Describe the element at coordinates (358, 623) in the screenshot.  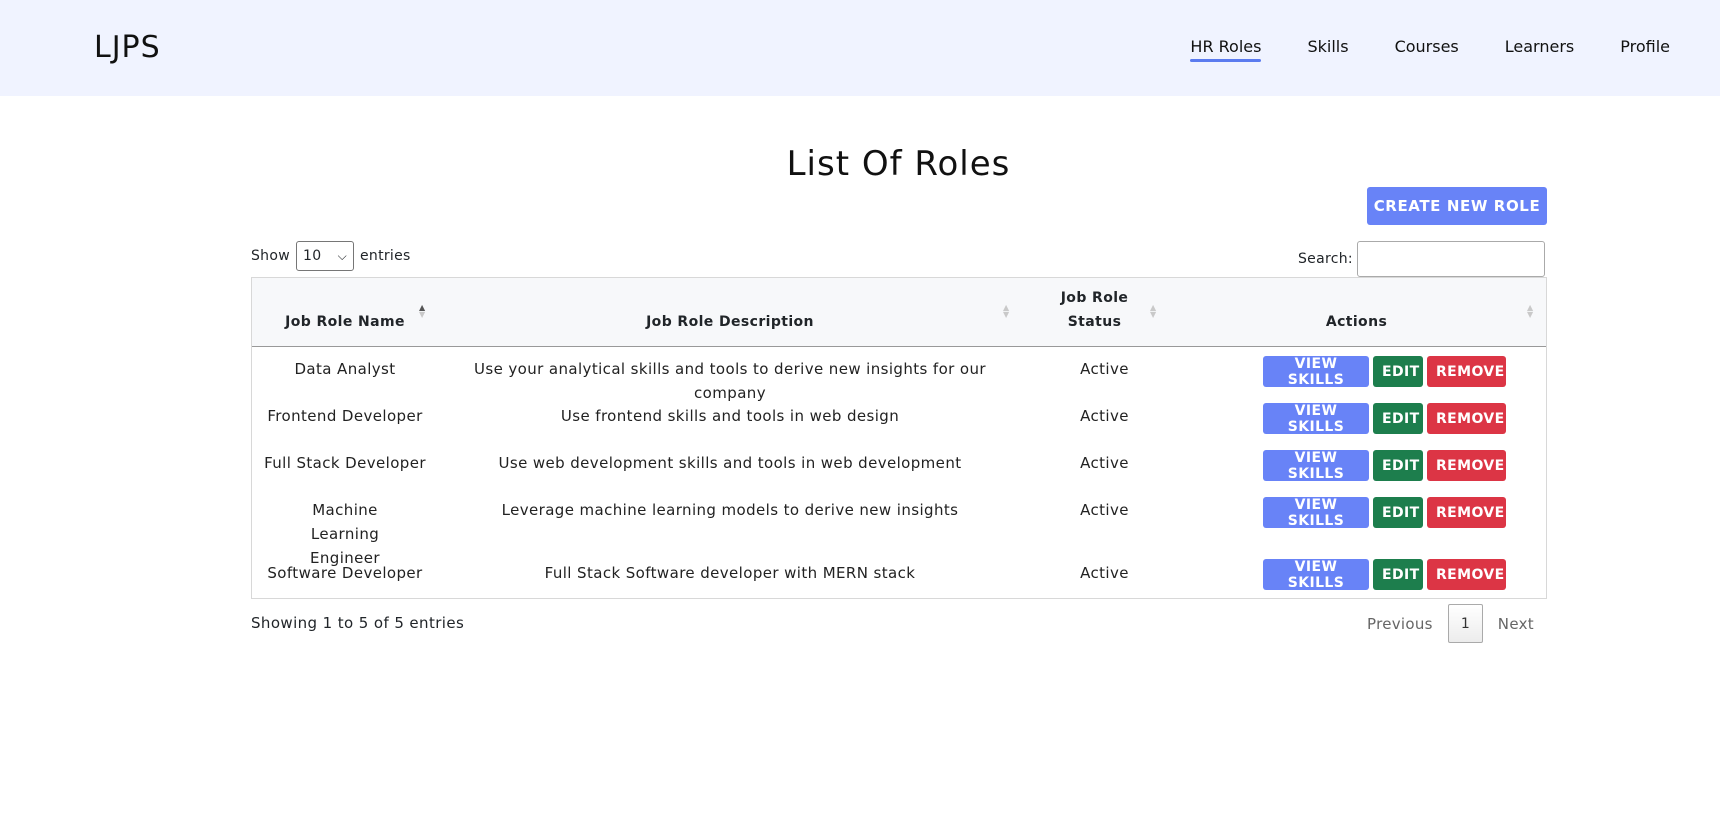
I see `table-info: Showing 1 to 5 of 5 entries` at that location.